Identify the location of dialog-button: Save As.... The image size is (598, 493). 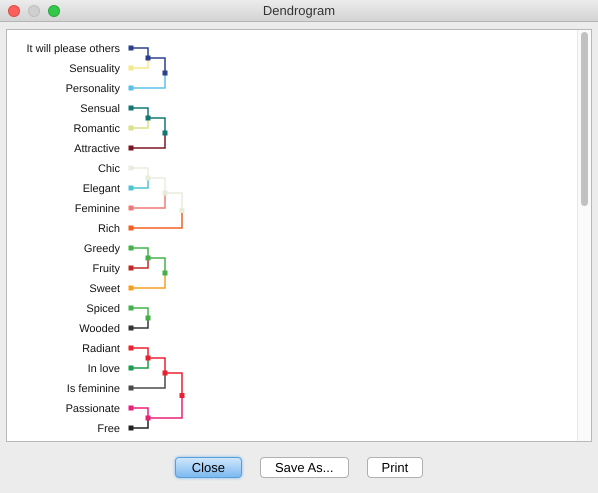
(304, 467).